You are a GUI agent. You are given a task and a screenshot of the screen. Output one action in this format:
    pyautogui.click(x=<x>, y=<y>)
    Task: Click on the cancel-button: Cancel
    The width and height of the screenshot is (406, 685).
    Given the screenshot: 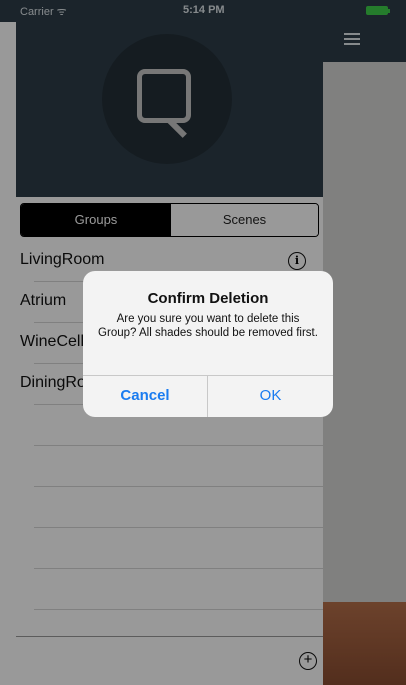 What is the action you would take?
    pyautogui.click(x=145, y=396)
    